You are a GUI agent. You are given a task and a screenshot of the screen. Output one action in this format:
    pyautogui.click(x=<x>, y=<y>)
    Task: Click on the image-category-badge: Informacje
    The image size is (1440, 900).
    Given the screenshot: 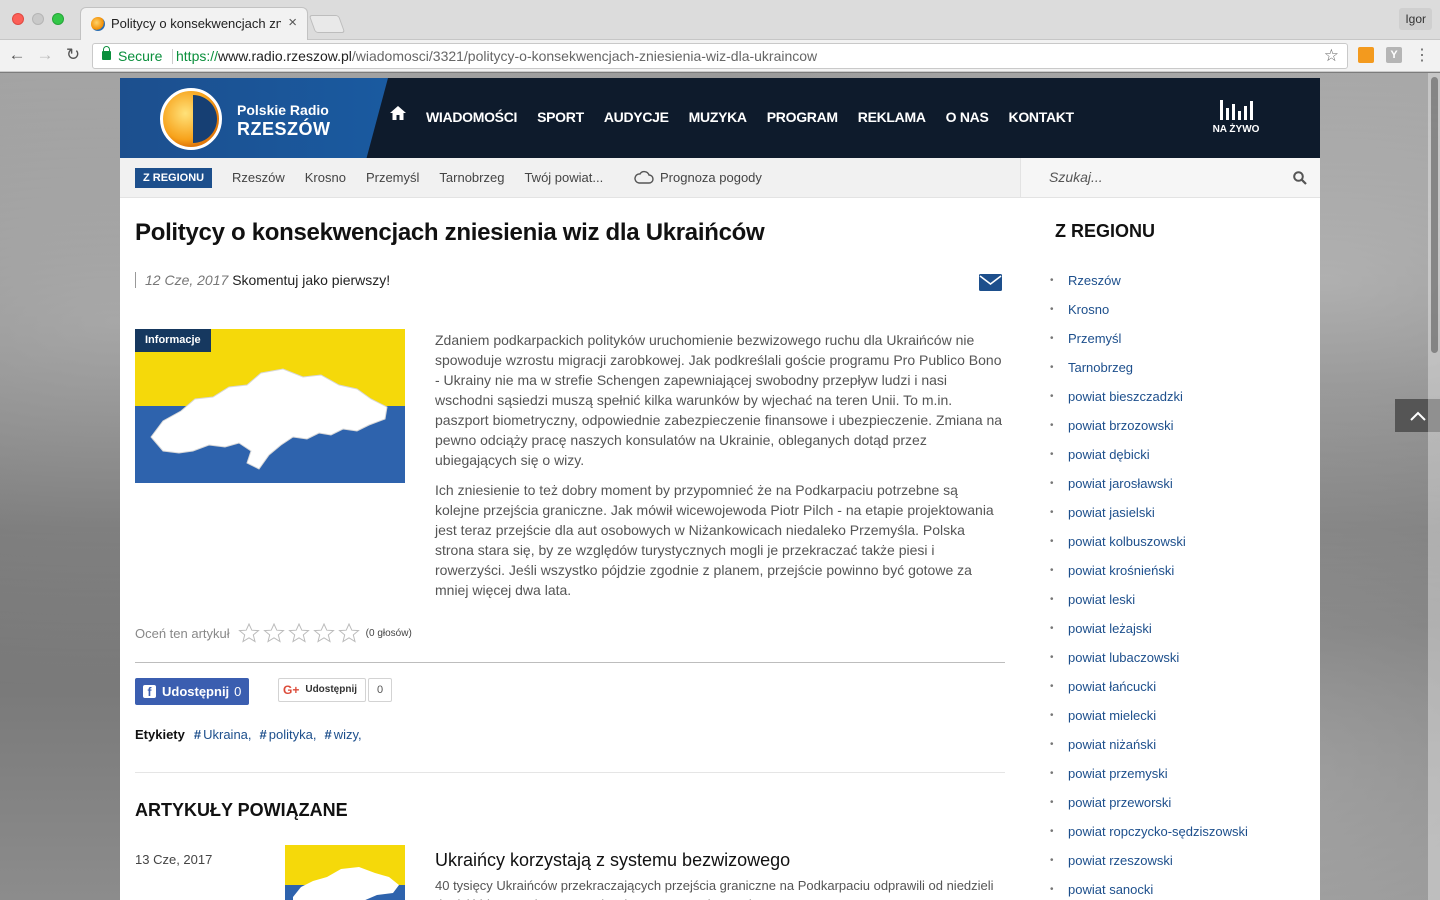 What is the action you would take?
    pyautogui.click(x=173, y=340)
    